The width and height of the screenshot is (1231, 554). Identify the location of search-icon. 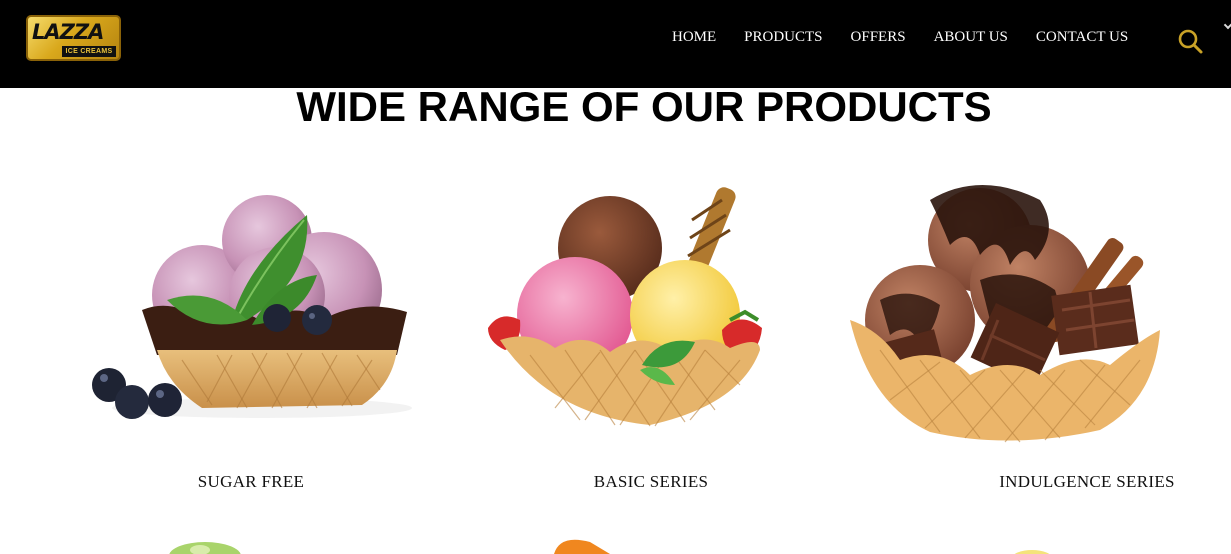
(1190, 41).